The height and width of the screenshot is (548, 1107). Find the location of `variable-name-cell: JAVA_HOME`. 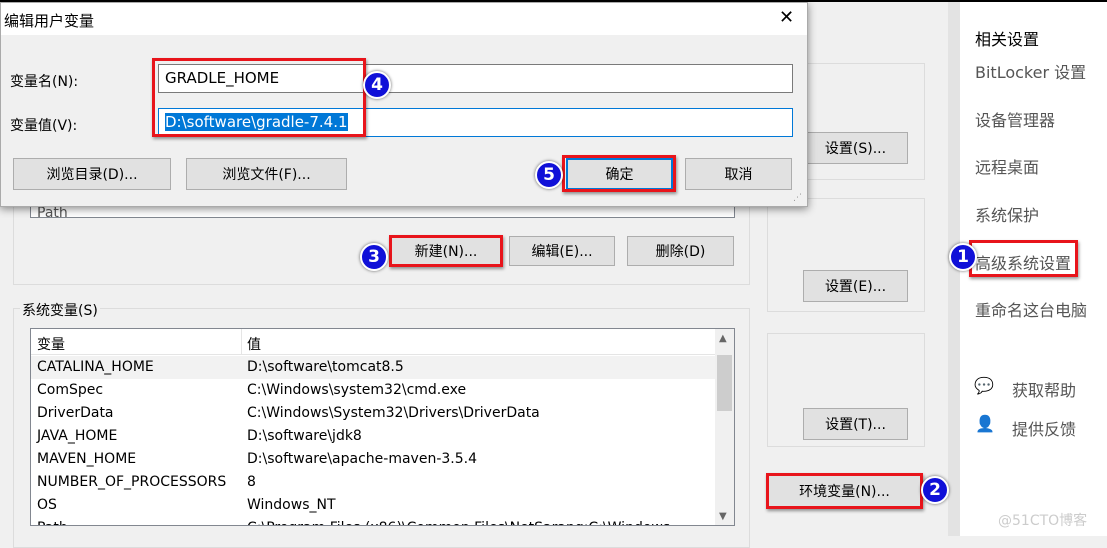

variable-name-cell: JAVA_HOME is located at coordinates (77, 436).